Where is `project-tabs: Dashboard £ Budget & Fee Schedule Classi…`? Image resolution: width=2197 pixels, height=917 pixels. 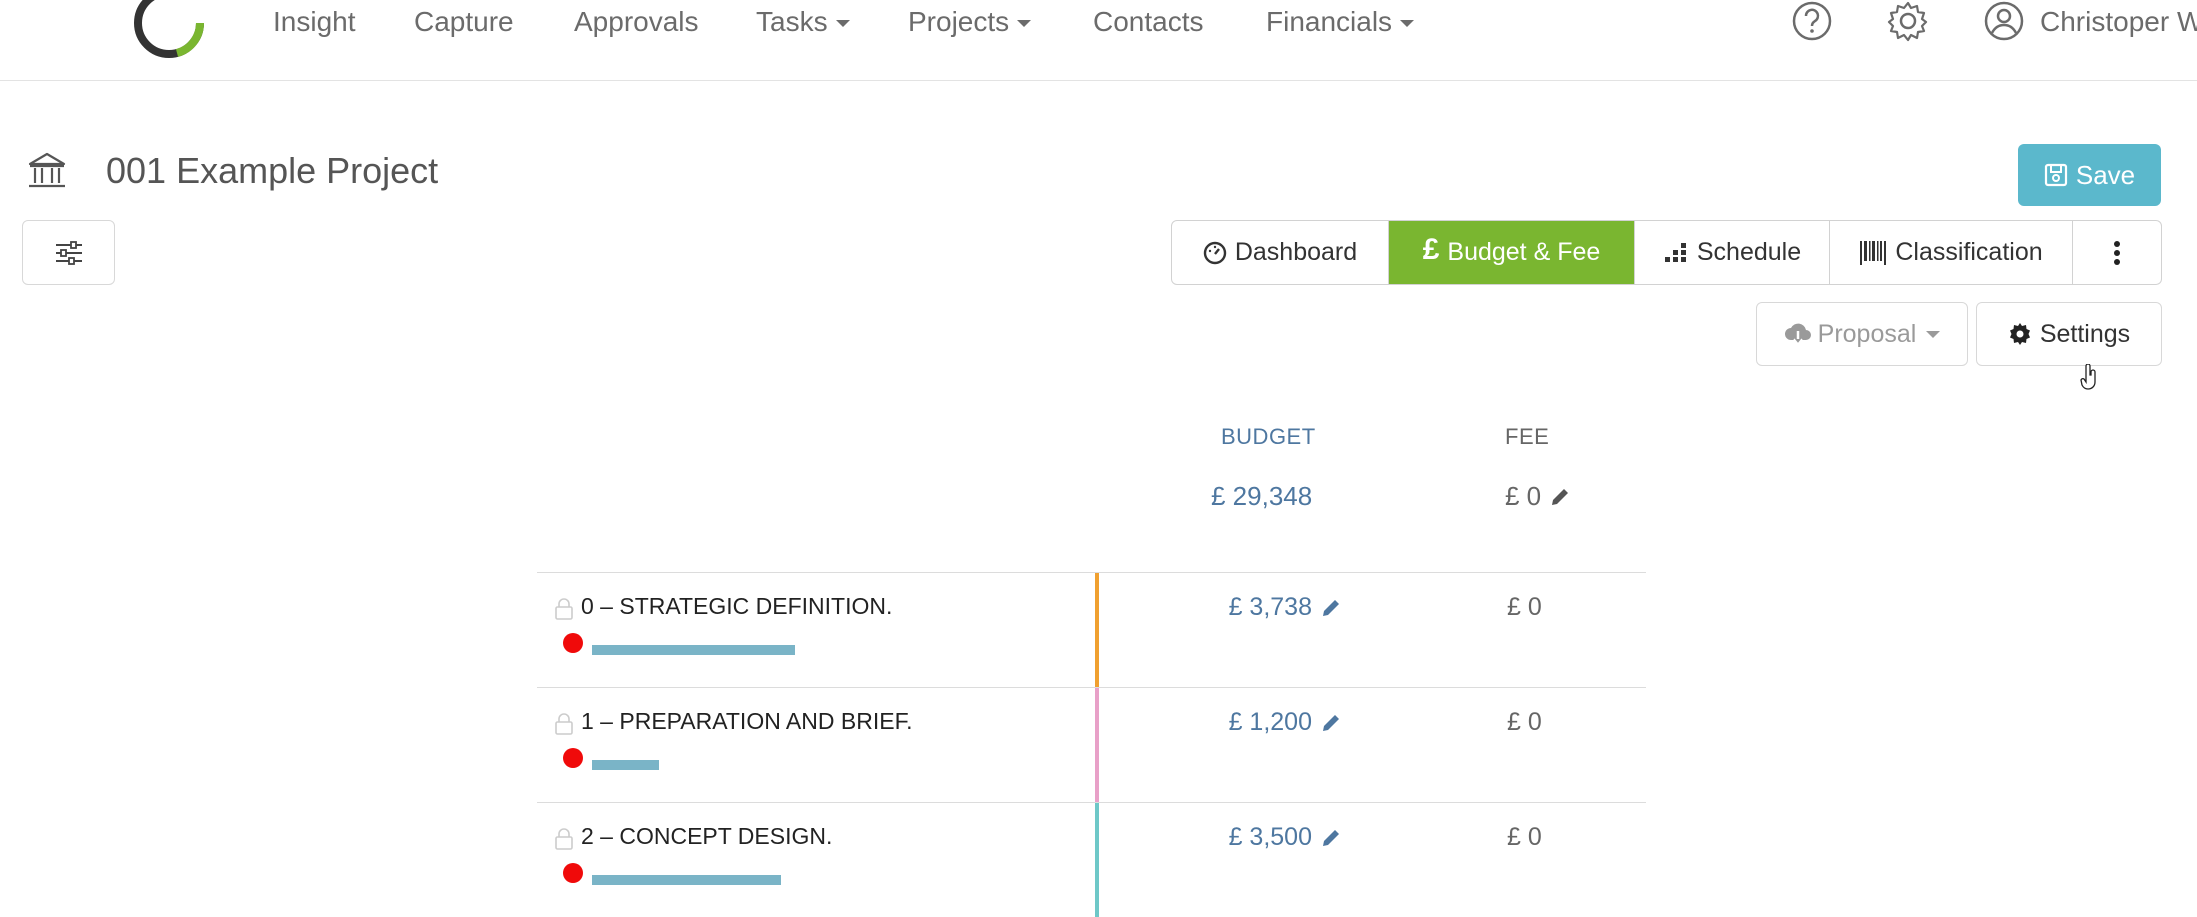 project-tabs: Dashboard £ Budget & Fee Schedule Classi… is located at coordinates (1666, 252).